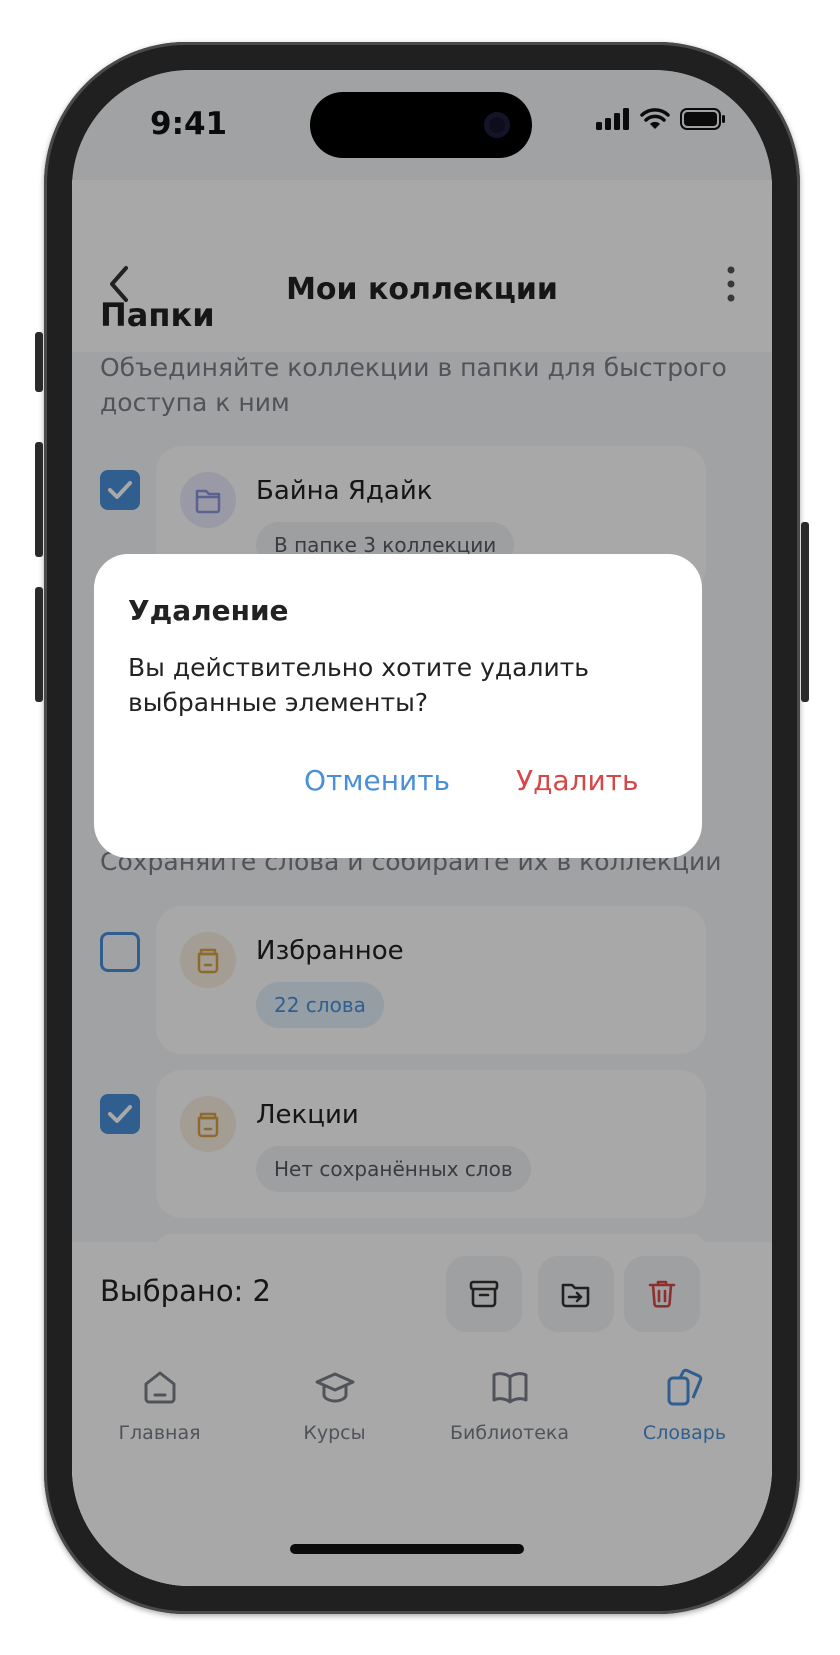 Image resolution: width=840 pixels, height=1655 pixels. I want to click on power-button, so click(805, 612).